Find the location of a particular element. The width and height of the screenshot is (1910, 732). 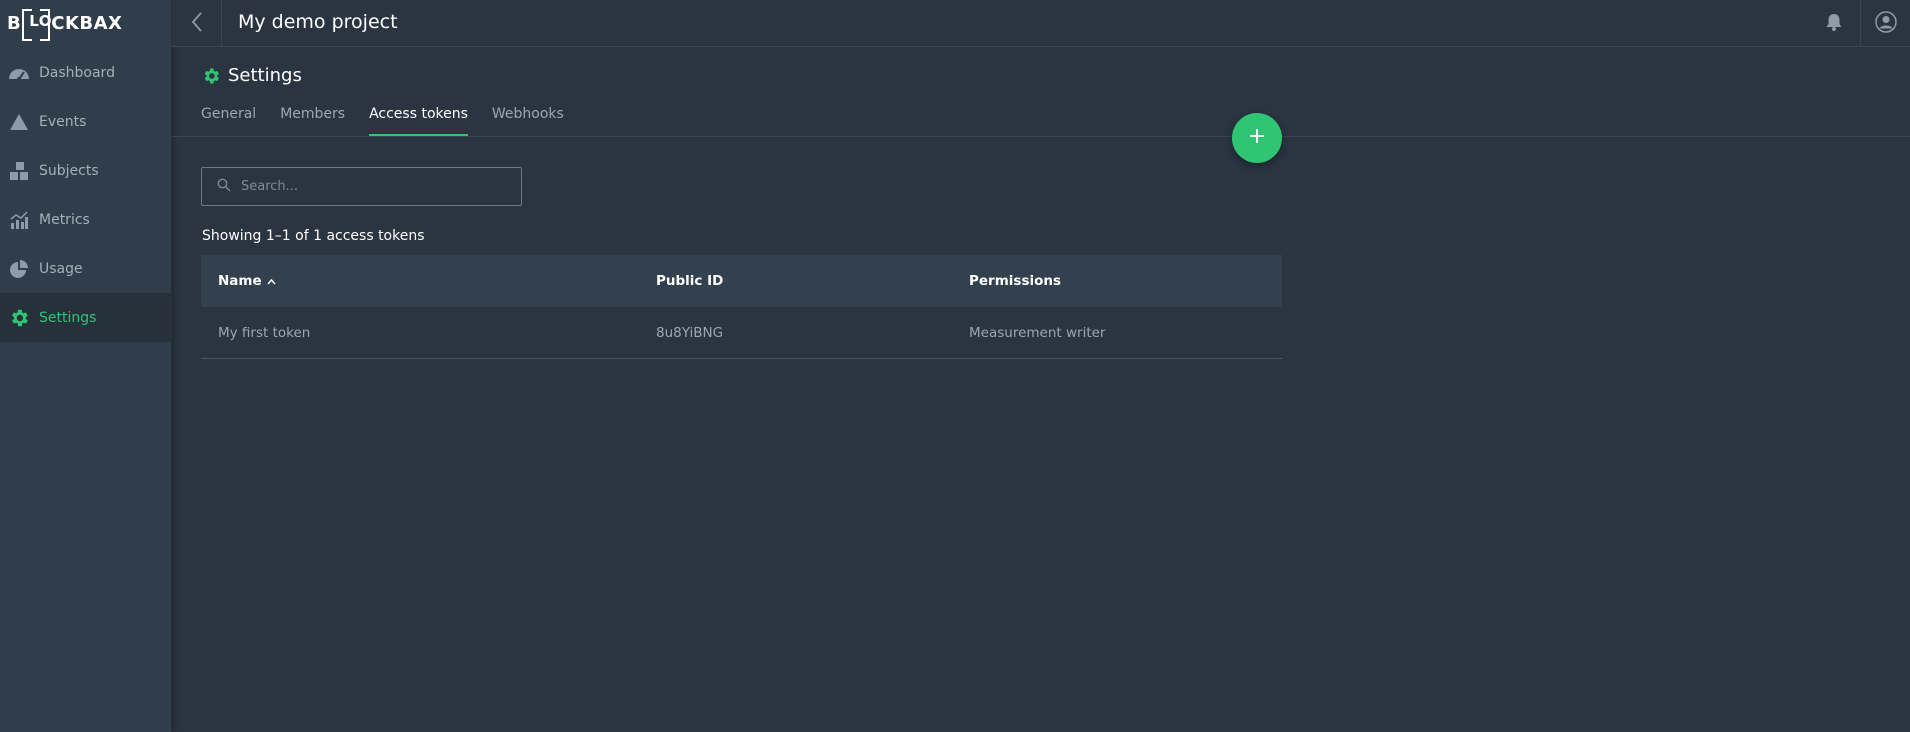

search-field is located at coordinates (361, 186).